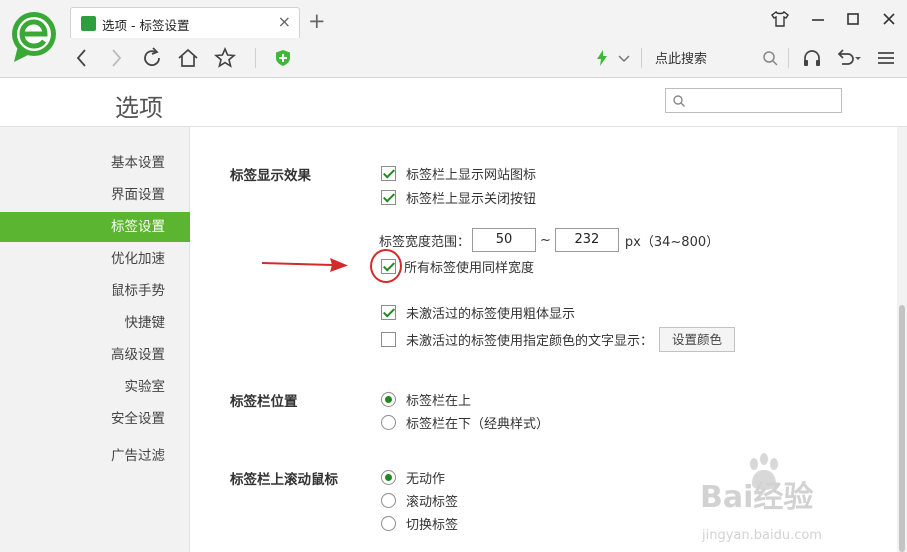 The image size is (907, 552). I want to click on security-shield-icon, so click(283, 58).